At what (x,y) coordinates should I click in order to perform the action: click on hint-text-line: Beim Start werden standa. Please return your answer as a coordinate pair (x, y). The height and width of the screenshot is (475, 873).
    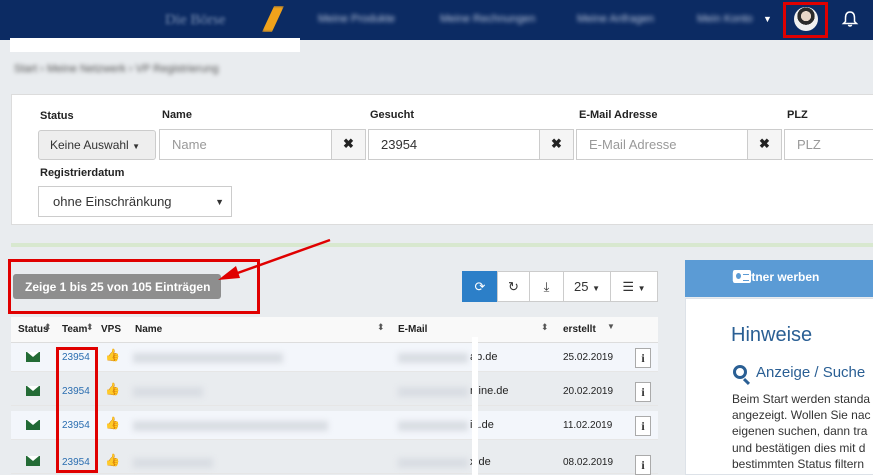
    Looking at the image, I should click on (801, 399).